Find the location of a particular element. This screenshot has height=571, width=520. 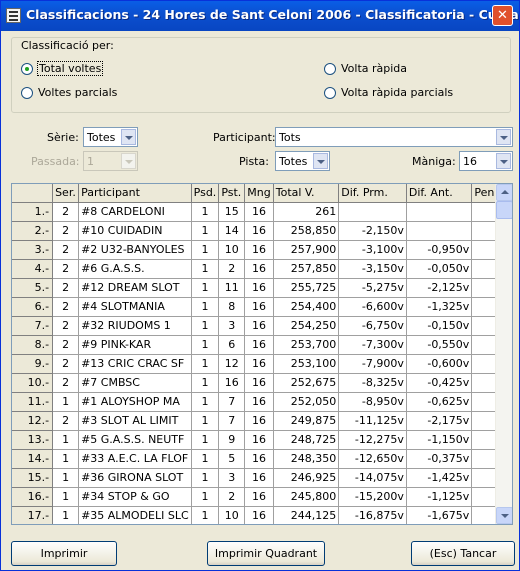

table-cell: -6,750v is located at coordinates (372, 326).